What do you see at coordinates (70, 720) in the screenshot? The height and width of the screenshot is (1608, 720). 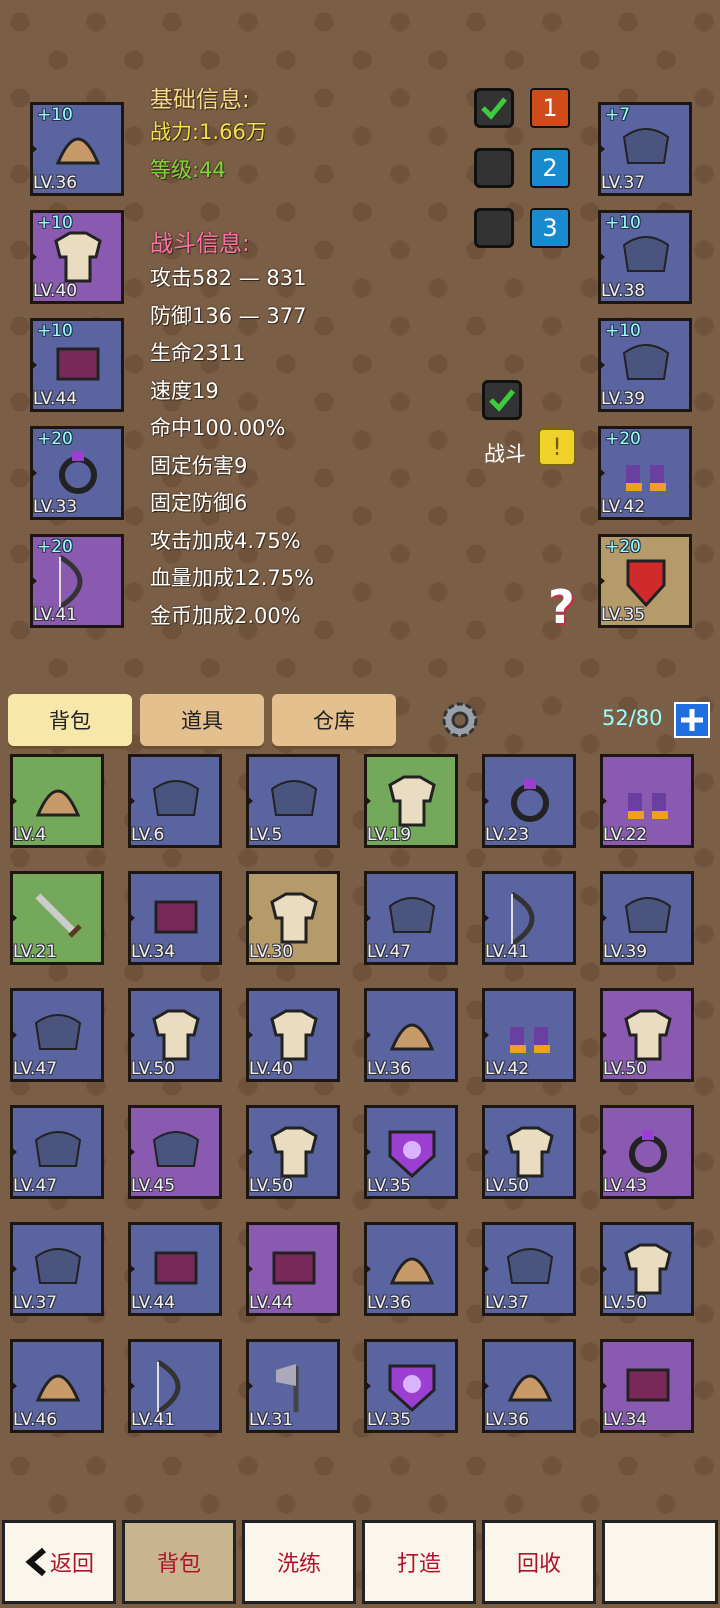 I see `tab-bag: 背包` at bounding box center [70, 720].